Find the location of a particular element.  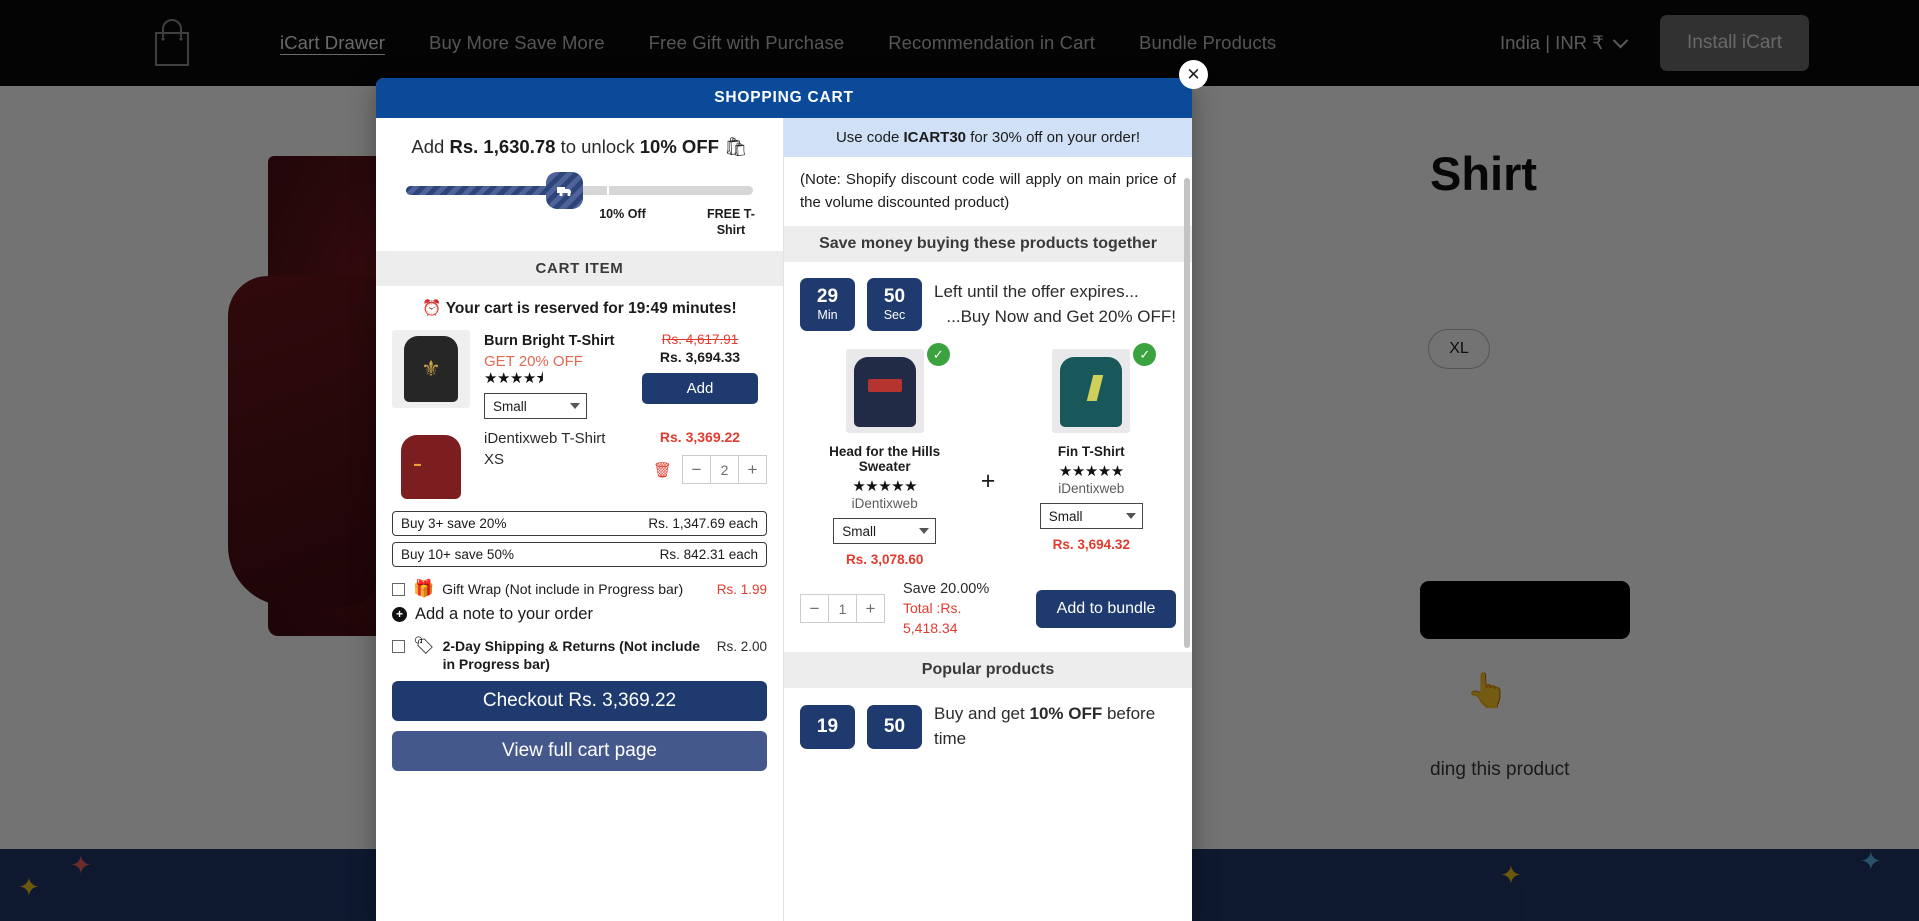

navy-sweater-thumb is located at coordinates (884, 391).